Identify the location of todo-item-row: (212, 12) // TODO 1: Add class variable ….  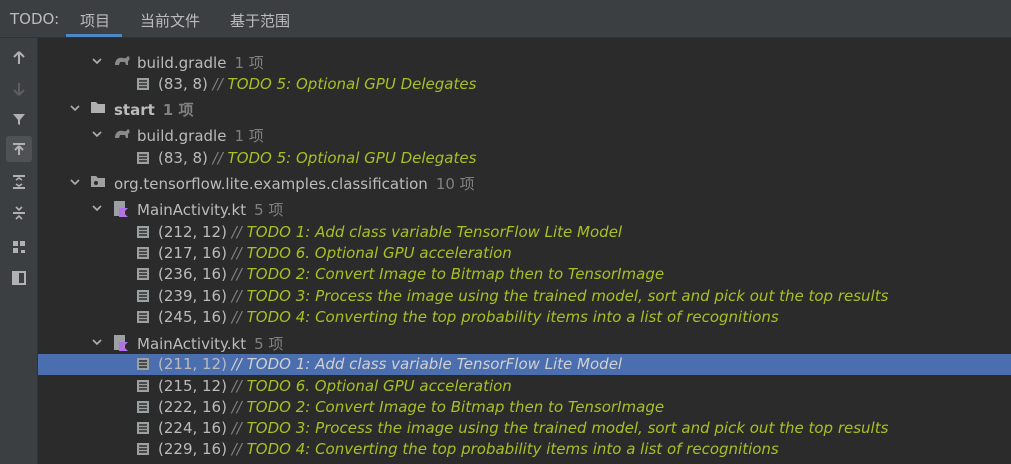
(524, 232).